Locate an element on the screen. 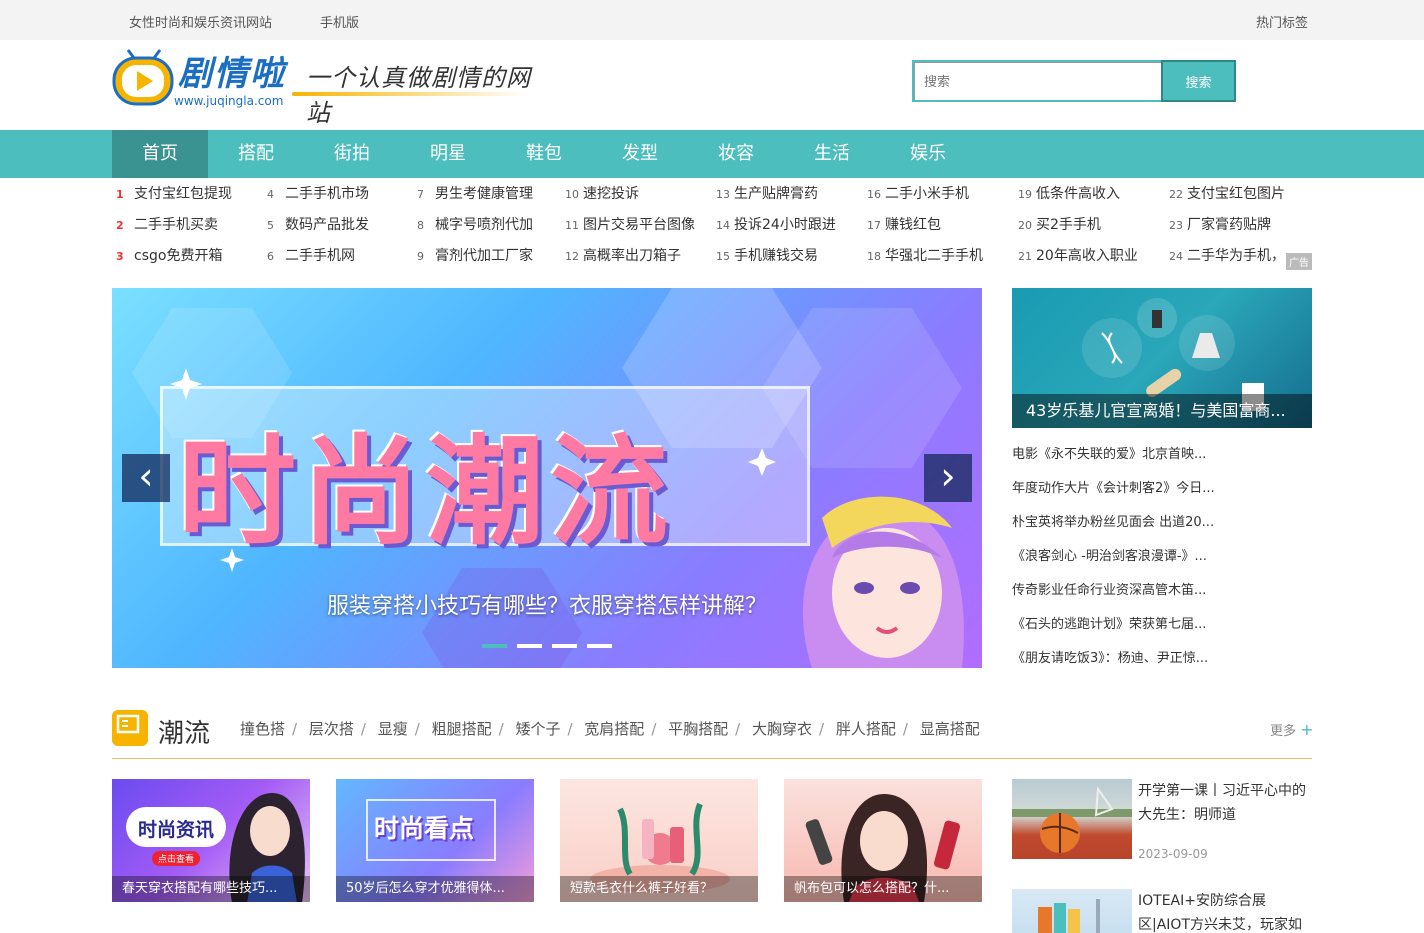 Image resolution: width=1424 pixels, height=933 pixels. section-tag-link: 大胸穿衣 is located at coordinates (782, 729).